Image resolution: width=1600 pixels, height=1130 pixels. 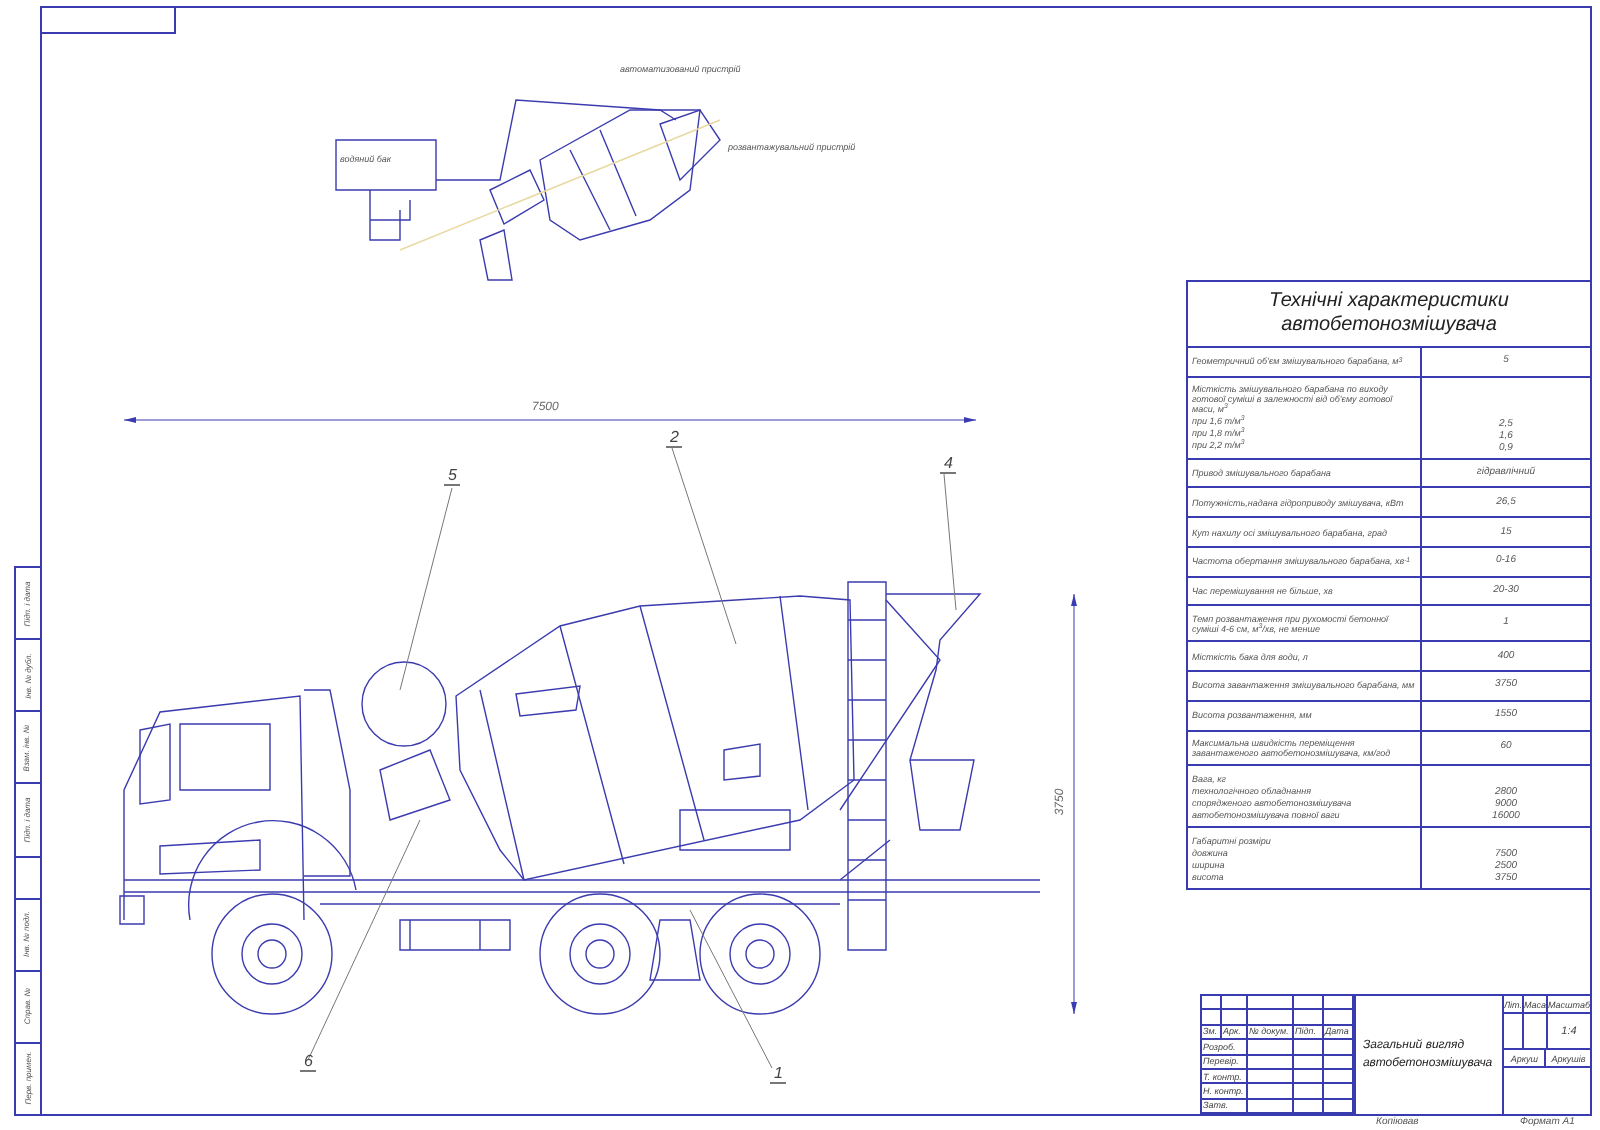 I want to click on callout-number: 1, so click(x=778, y=1075).